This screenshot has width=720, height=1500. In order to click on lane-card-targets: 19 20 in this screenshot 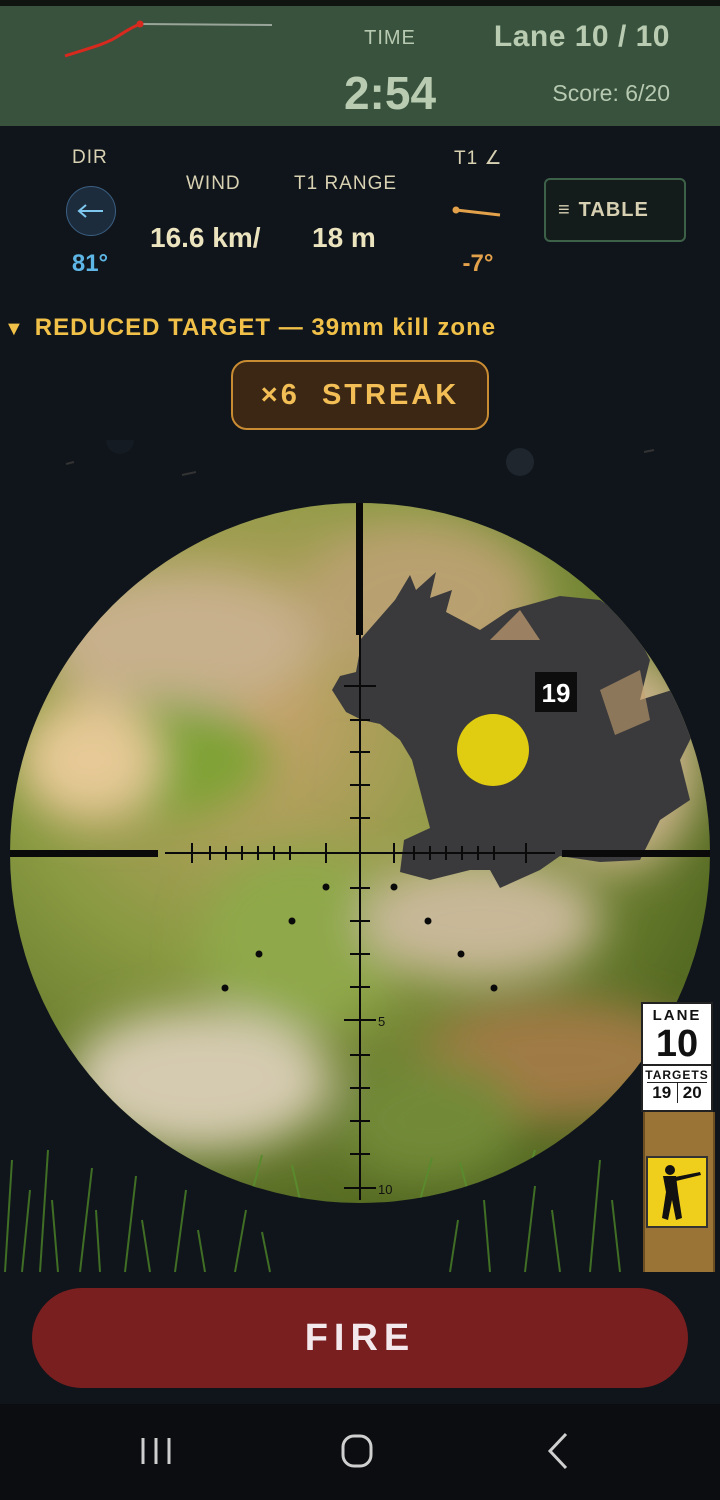, I will do `click(677, 1092)`.